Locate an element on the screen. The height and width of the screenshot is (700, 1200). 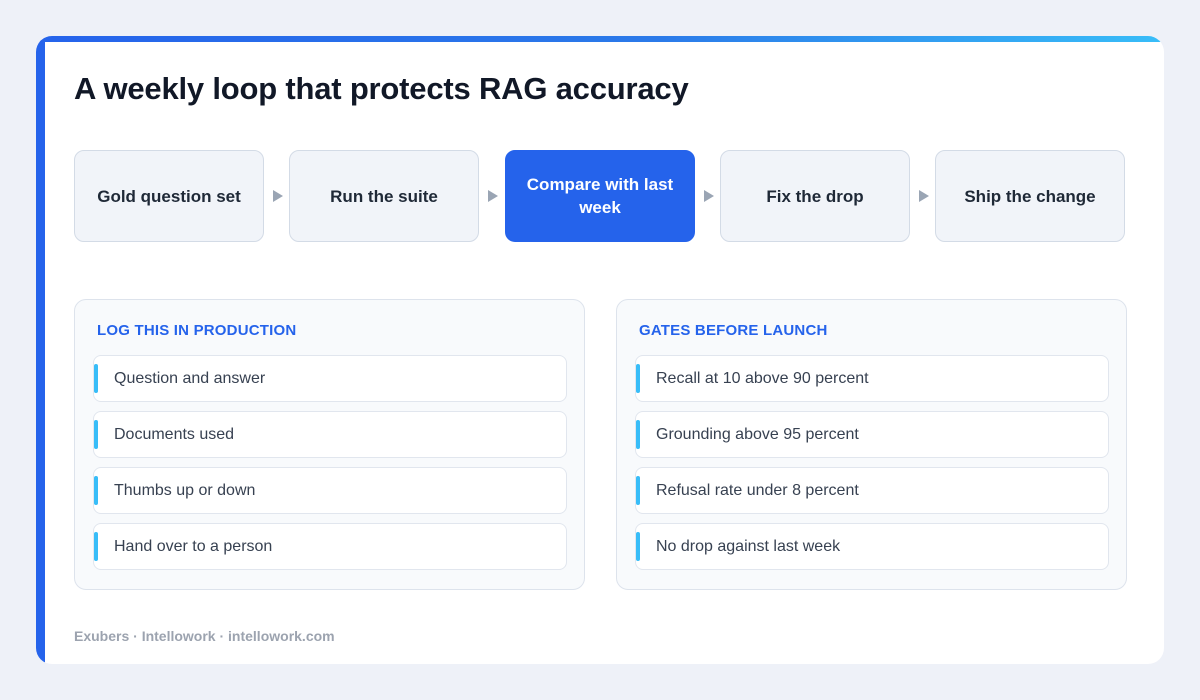
left-accent-bar is located at coordinates (40, 350).